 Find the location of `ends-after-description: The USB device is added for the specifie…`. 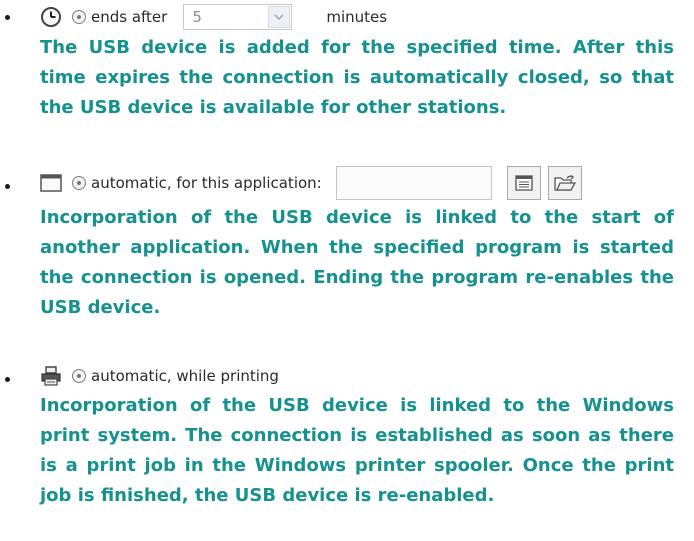

ends-after-description: The USB device is added for the specifie… is located at coordinates (357, 77).